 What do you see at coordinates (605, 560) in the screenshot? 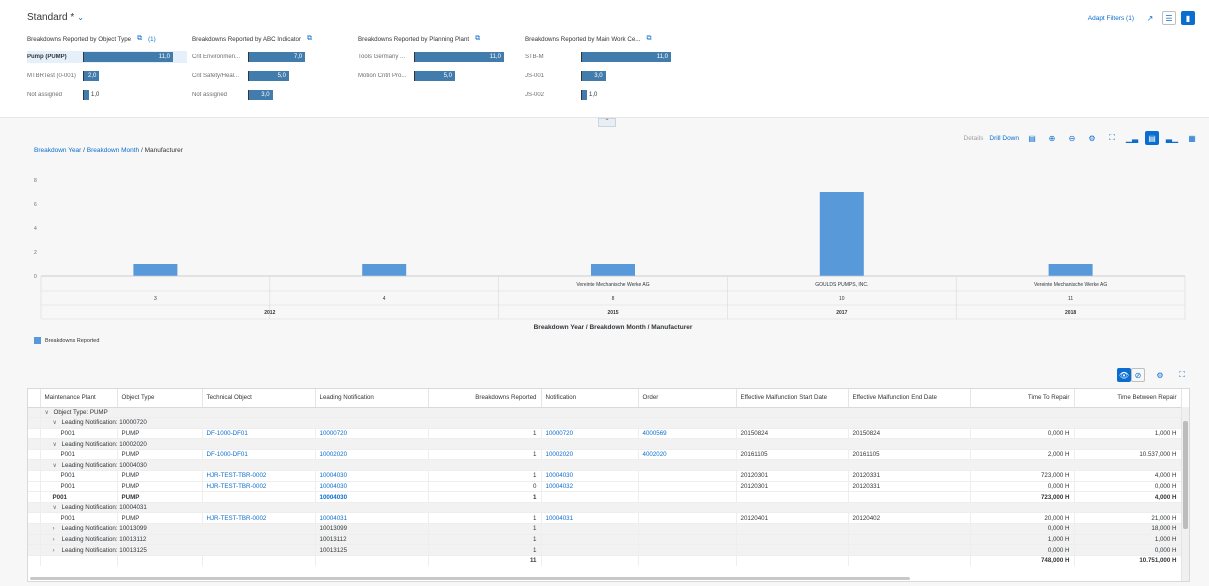
I see `grand-total-row: 11 748,000 H 10.751,000 H` at bounding box center [605, 560].